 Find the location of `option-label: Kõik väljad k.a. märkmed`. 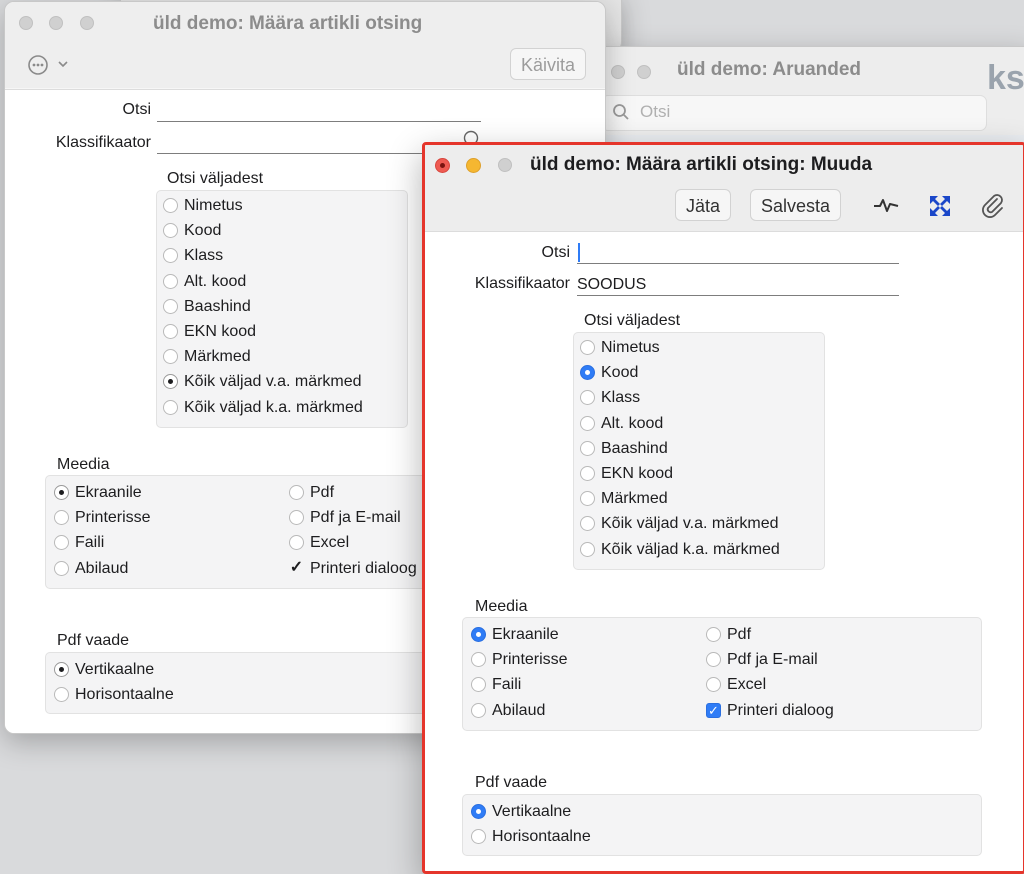

option-label: Kõik väljad k.a. märkmed is located at coordinates (690, 549).